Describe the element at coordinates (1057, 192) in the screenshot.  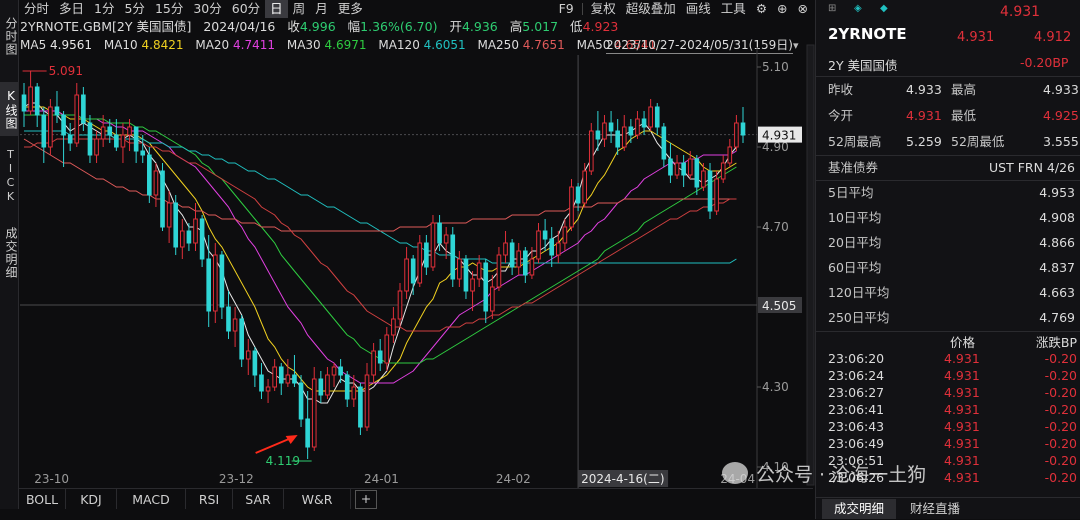
I see `average-value: 4.953` at that location.